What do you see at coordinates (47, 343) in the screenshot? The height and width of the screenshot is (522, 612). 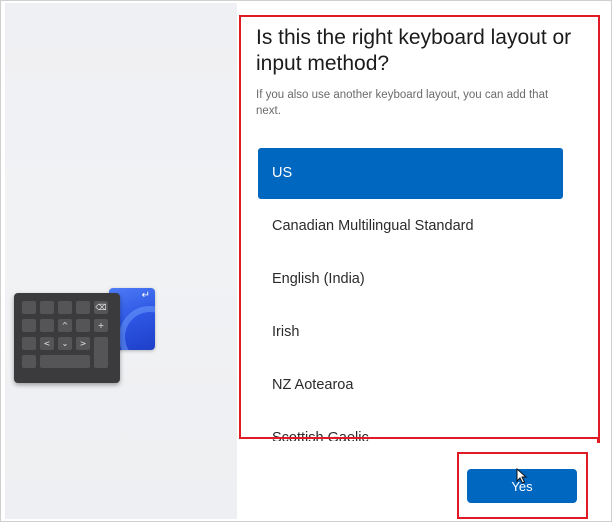 I see `left-arrow-key-icon: <` at bounding box center [47, 343].